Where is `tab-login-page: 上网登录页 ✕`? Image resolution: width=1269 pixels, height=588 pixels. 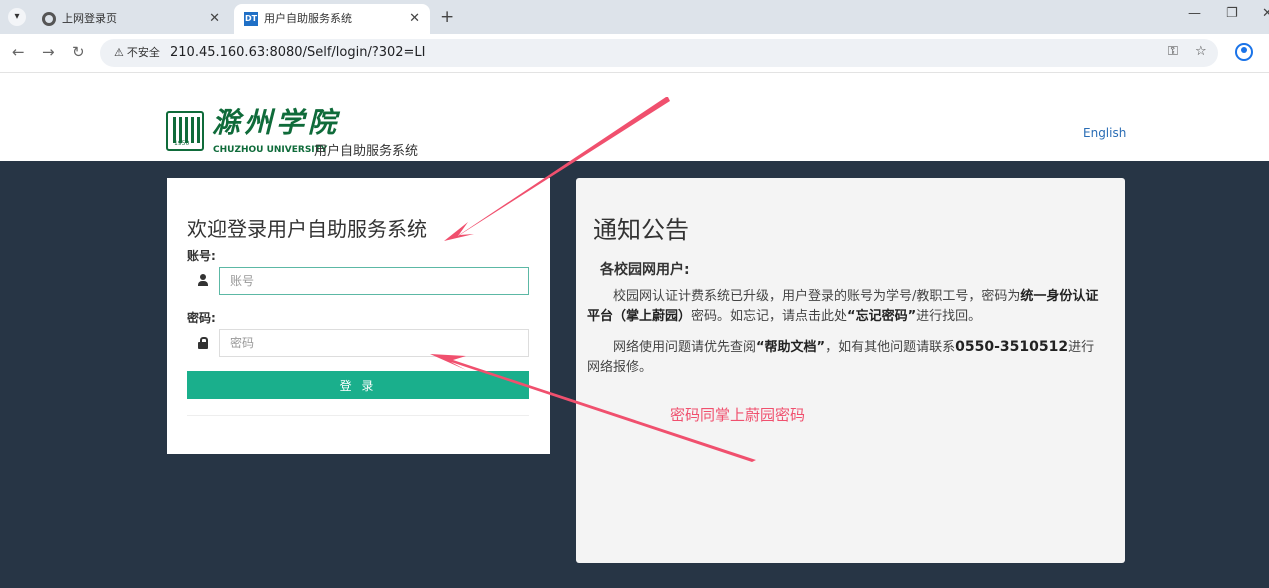
tab-login-page: 上网登录页 ✕ is located at coordinates (131, 19).